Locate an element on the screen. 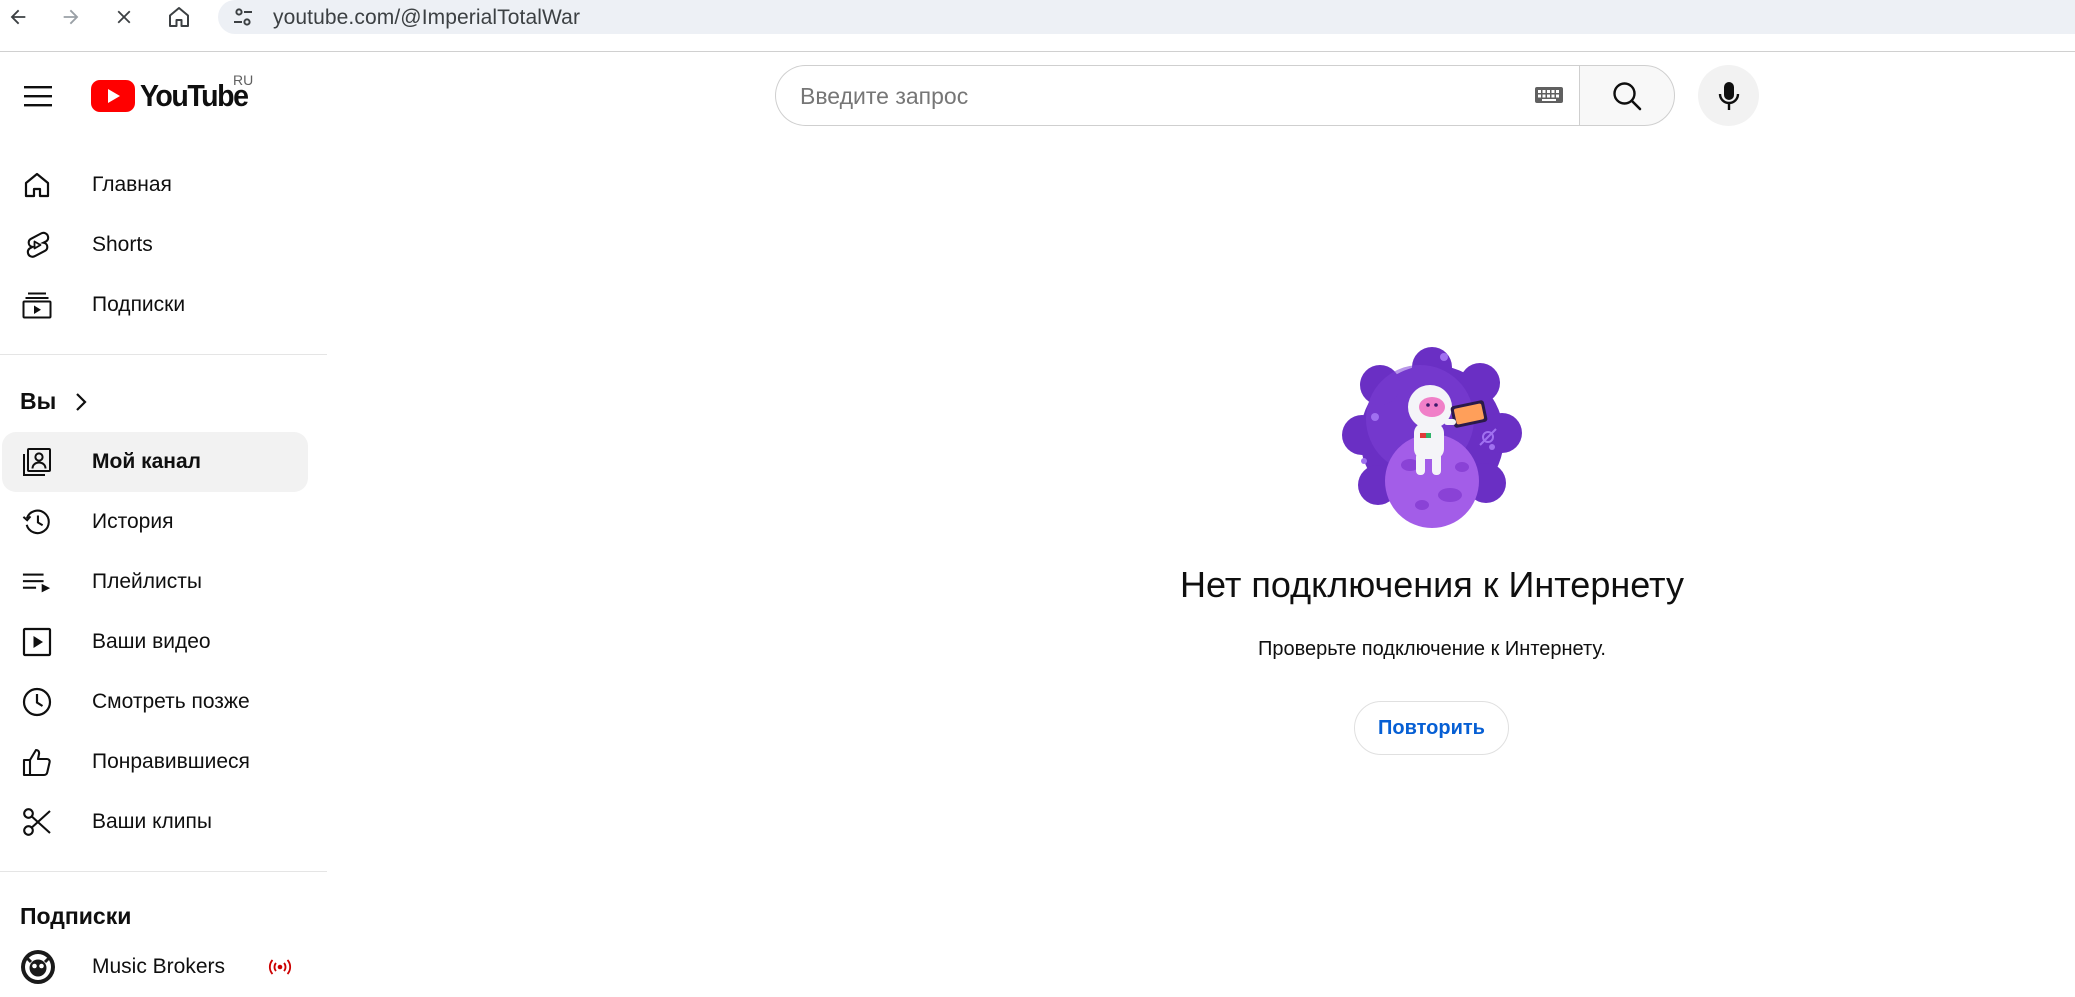 The width and height of the screenshot is (2075, 997). scissors-icon is located at coordinates (37, 822).